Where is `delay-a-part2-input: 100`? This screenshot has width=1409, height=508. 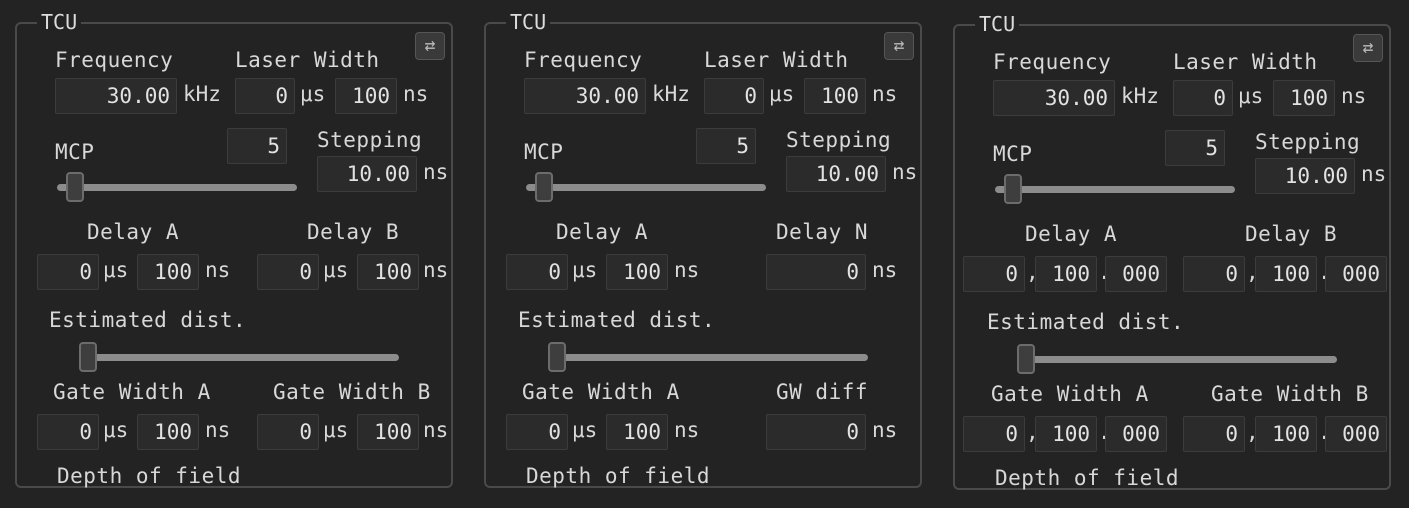 delay-a-part2-input: 100 is located at coordinates (1066, 274).